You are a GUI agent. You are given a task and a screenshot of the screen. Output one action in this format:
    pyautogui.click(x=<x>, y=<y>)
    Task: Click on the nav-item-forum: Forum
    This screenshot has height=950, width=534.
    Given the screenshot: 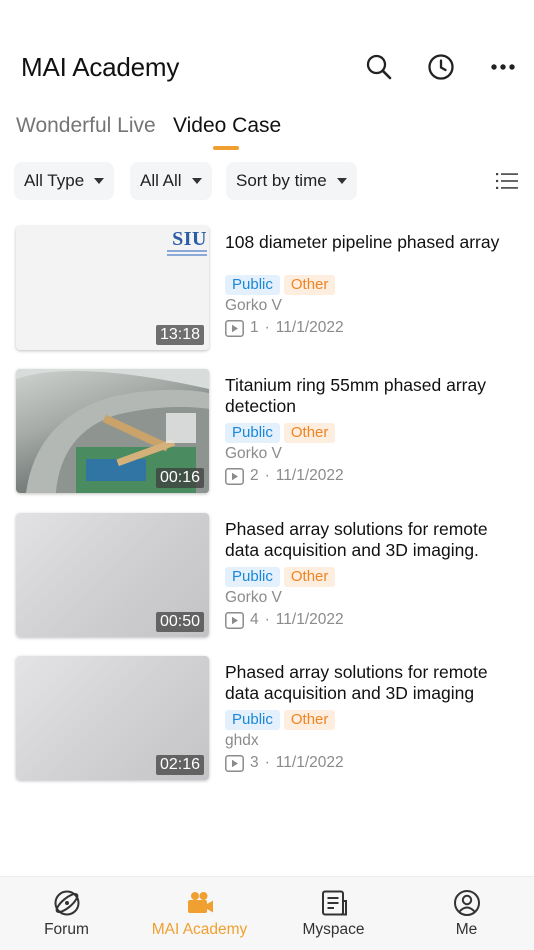 What is the action you would take?
    pyautogui.click(x=66, y=913)
    